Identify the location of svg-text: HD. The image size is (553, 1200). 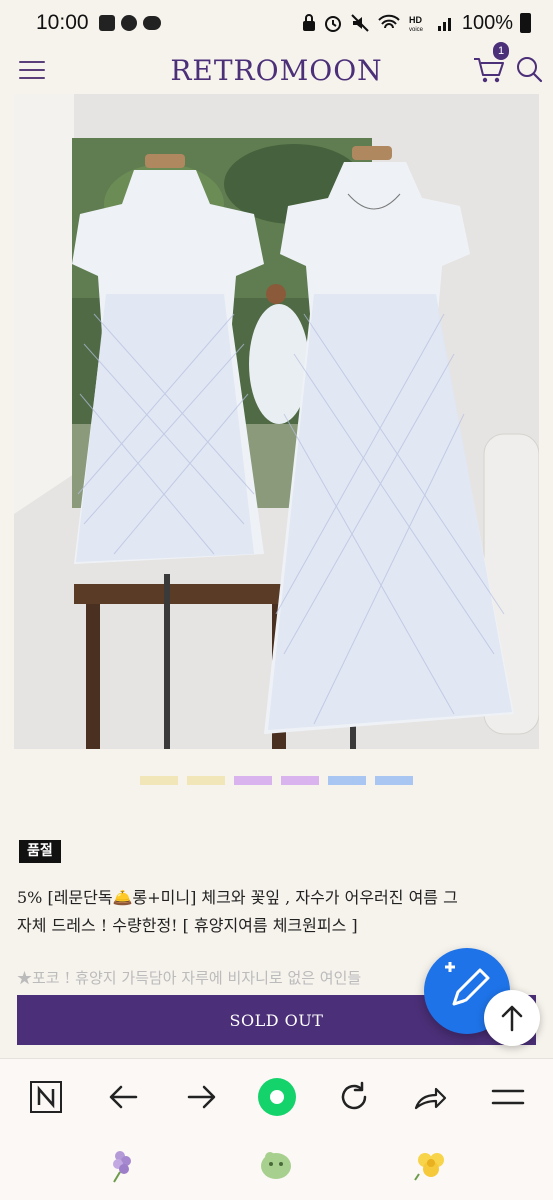
(415, 20).